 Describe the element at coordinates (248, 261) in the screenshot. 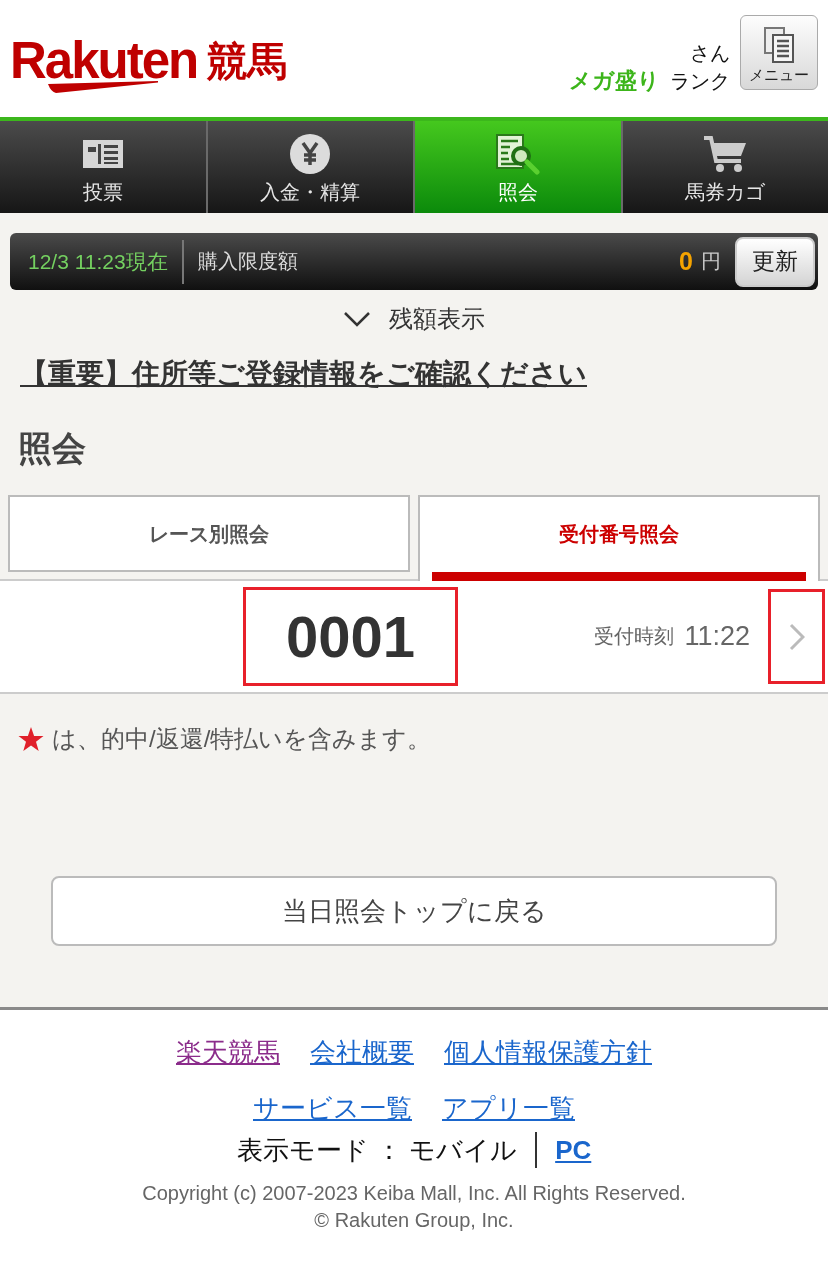

I see `limit-label: 購入限度額` at that location.